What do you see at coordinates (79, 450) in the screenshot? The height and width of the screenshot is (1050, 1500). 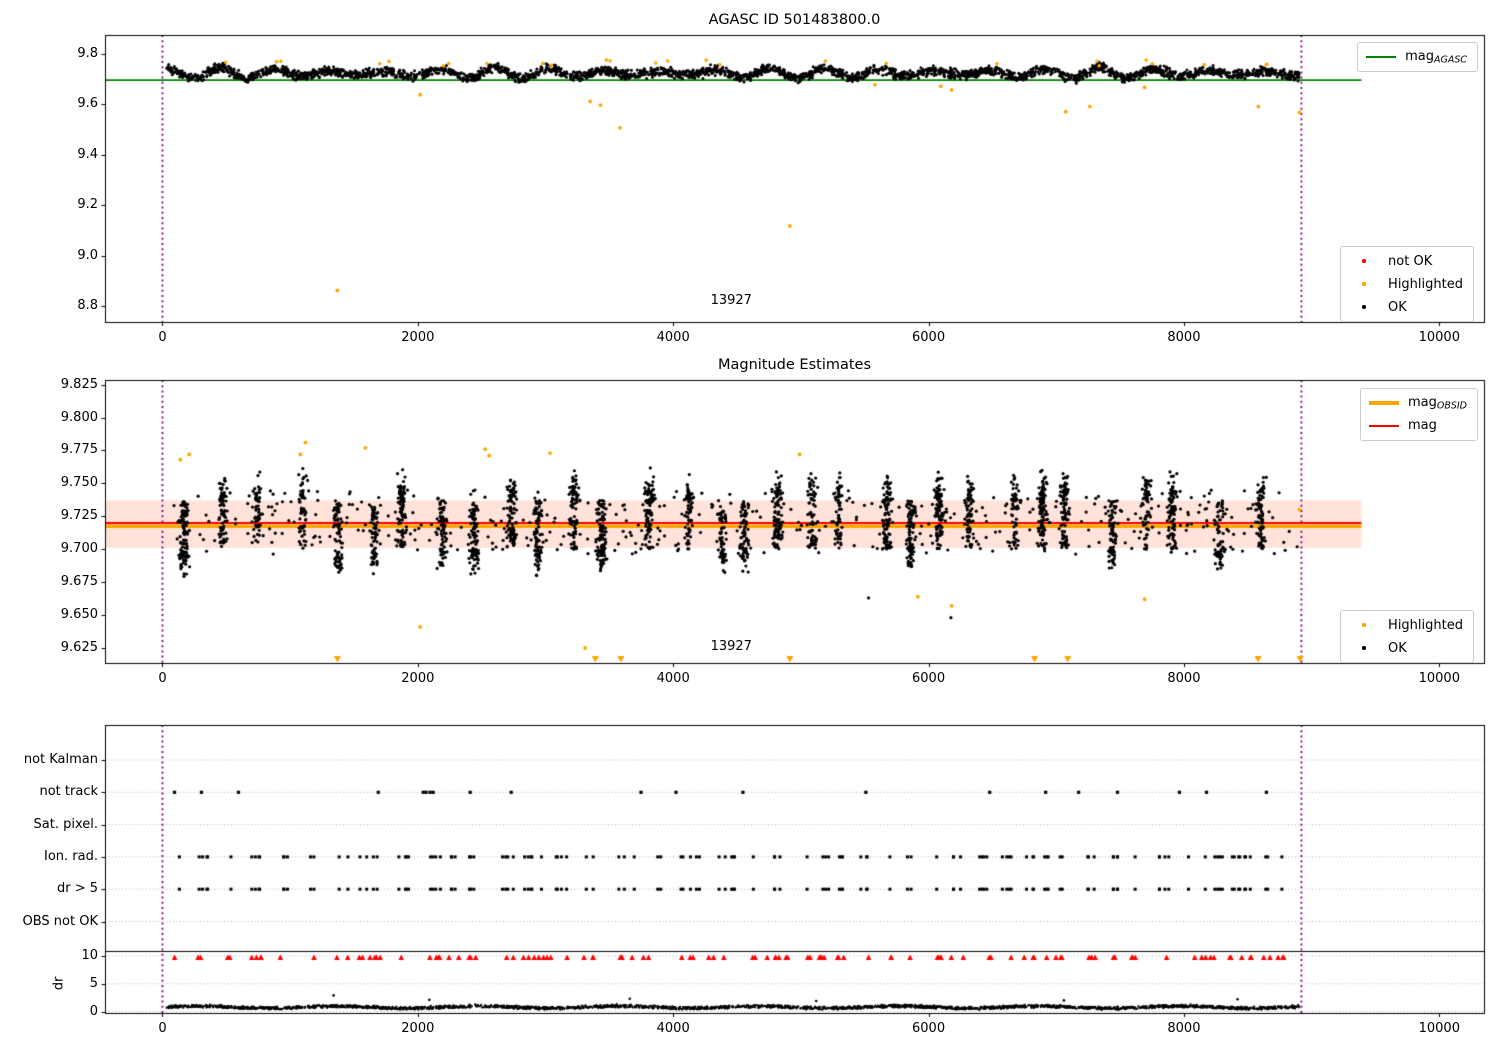 I see `y-tick-label: 9.775` at bounding box center [79, 450].